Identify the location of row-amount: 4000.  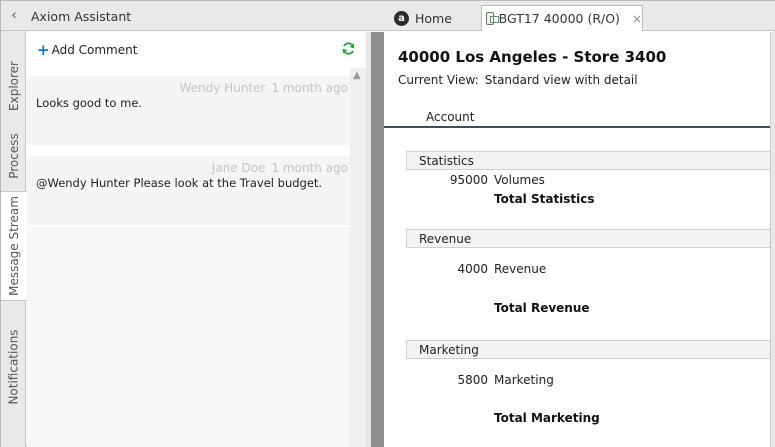
(472, 269).